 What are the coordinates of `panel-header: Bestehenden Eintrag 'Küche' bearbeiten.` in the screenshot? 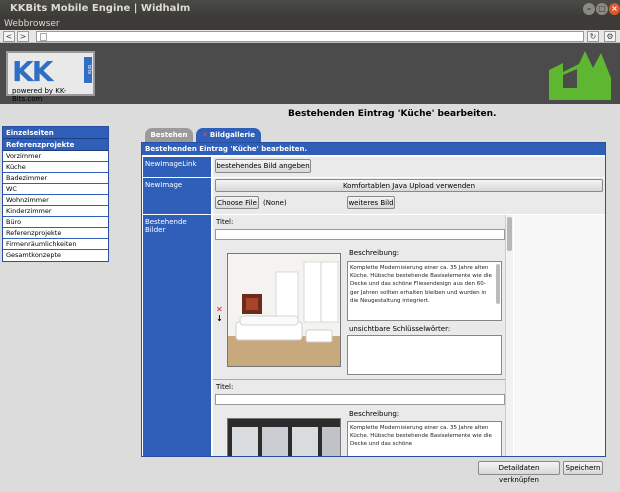 It's located at (373, 149).